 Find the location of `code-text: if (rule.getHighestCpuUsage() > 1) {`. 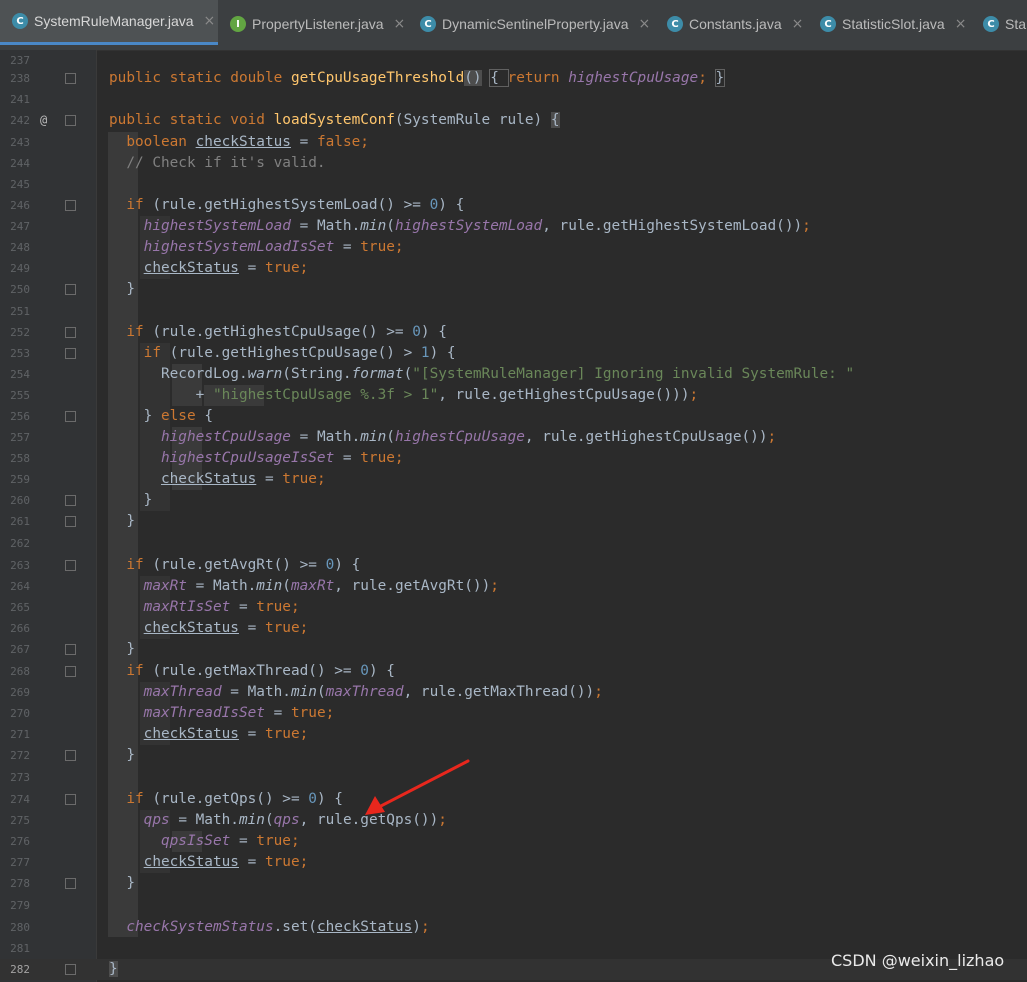

code-text: if (rule.getHighestCpuUsage() > 1) { is located at coordinates (299, 353).